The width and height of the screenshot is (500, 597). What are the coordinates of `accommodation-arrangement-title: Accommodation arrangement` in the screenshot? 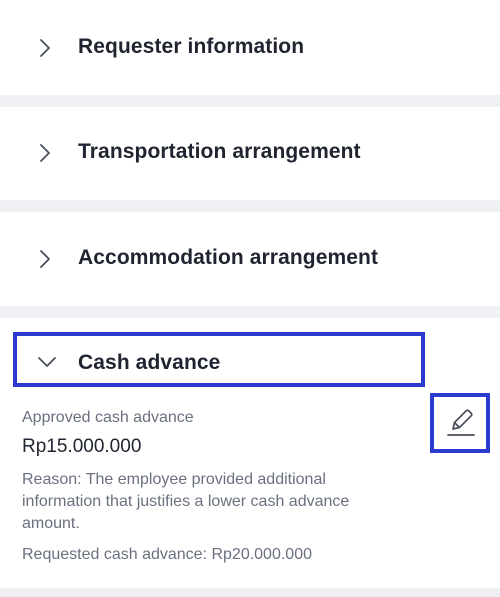 It's located at (228, 257).